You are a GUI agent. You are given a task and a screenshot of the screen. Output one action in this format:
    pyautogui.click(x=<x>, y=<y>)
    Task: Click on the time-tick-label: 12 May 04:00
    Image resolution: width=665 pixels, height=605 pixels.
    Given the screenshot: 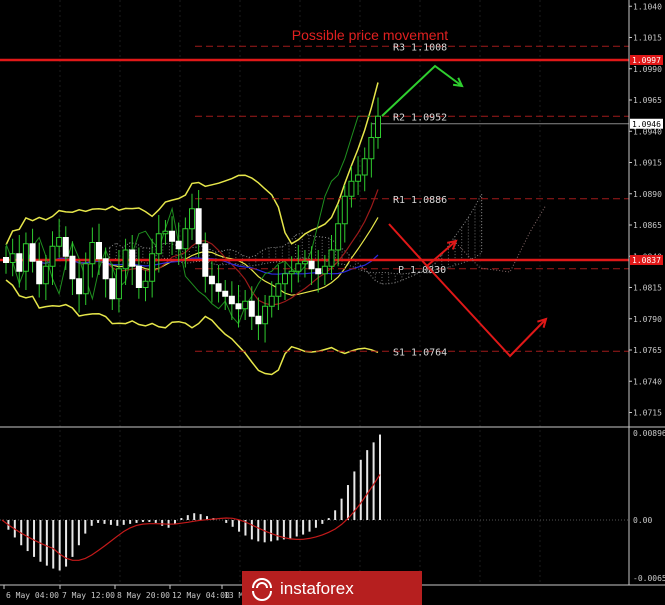 What is the action you would take?
    pyautogui.click(x=201, y=595)
    